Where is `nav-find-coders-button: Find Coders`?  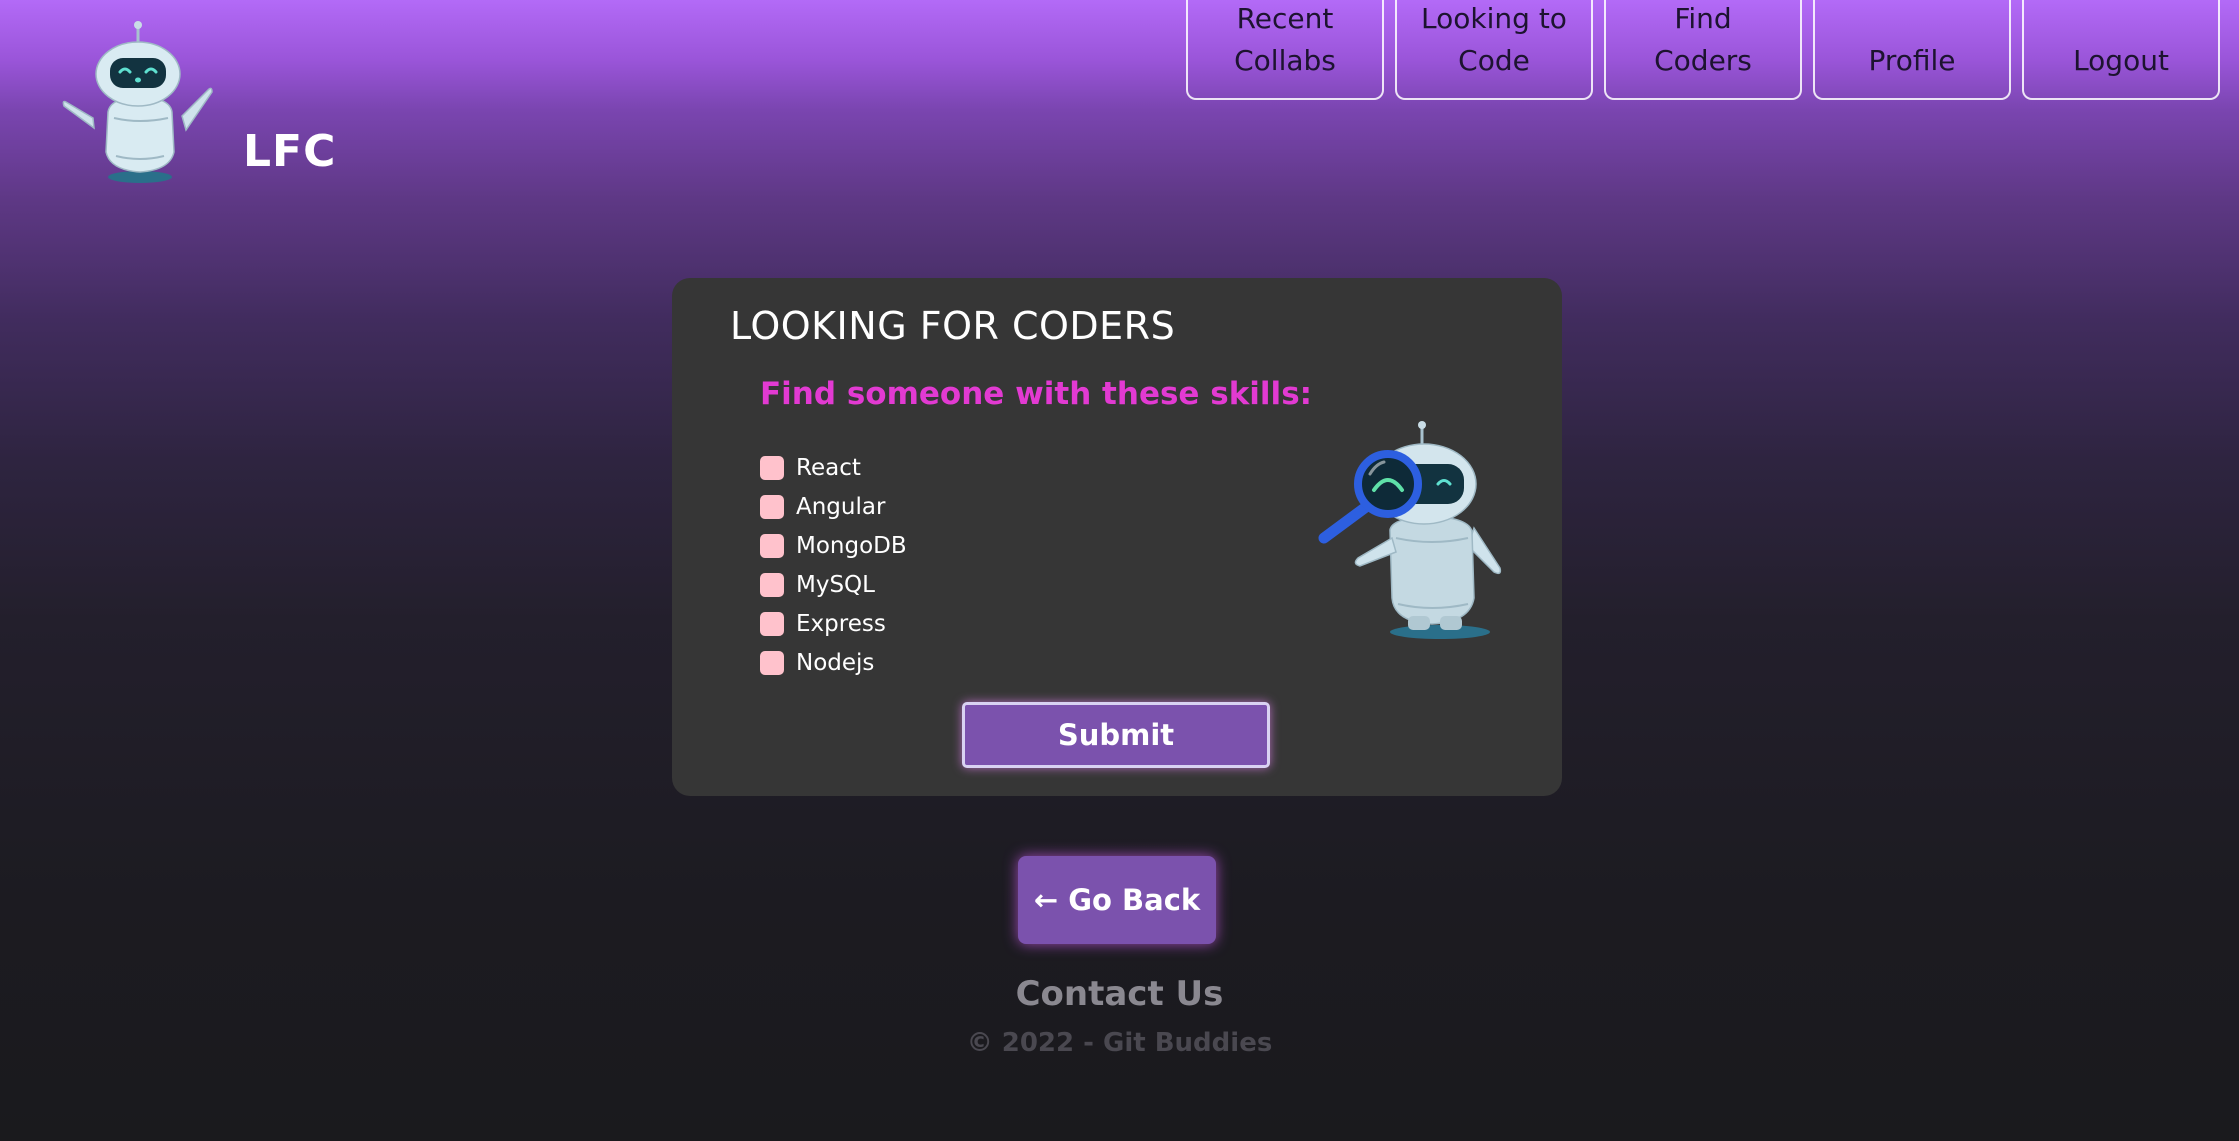
nav-find-coders-button: Find Coders is located at coordinates (1703, 50).